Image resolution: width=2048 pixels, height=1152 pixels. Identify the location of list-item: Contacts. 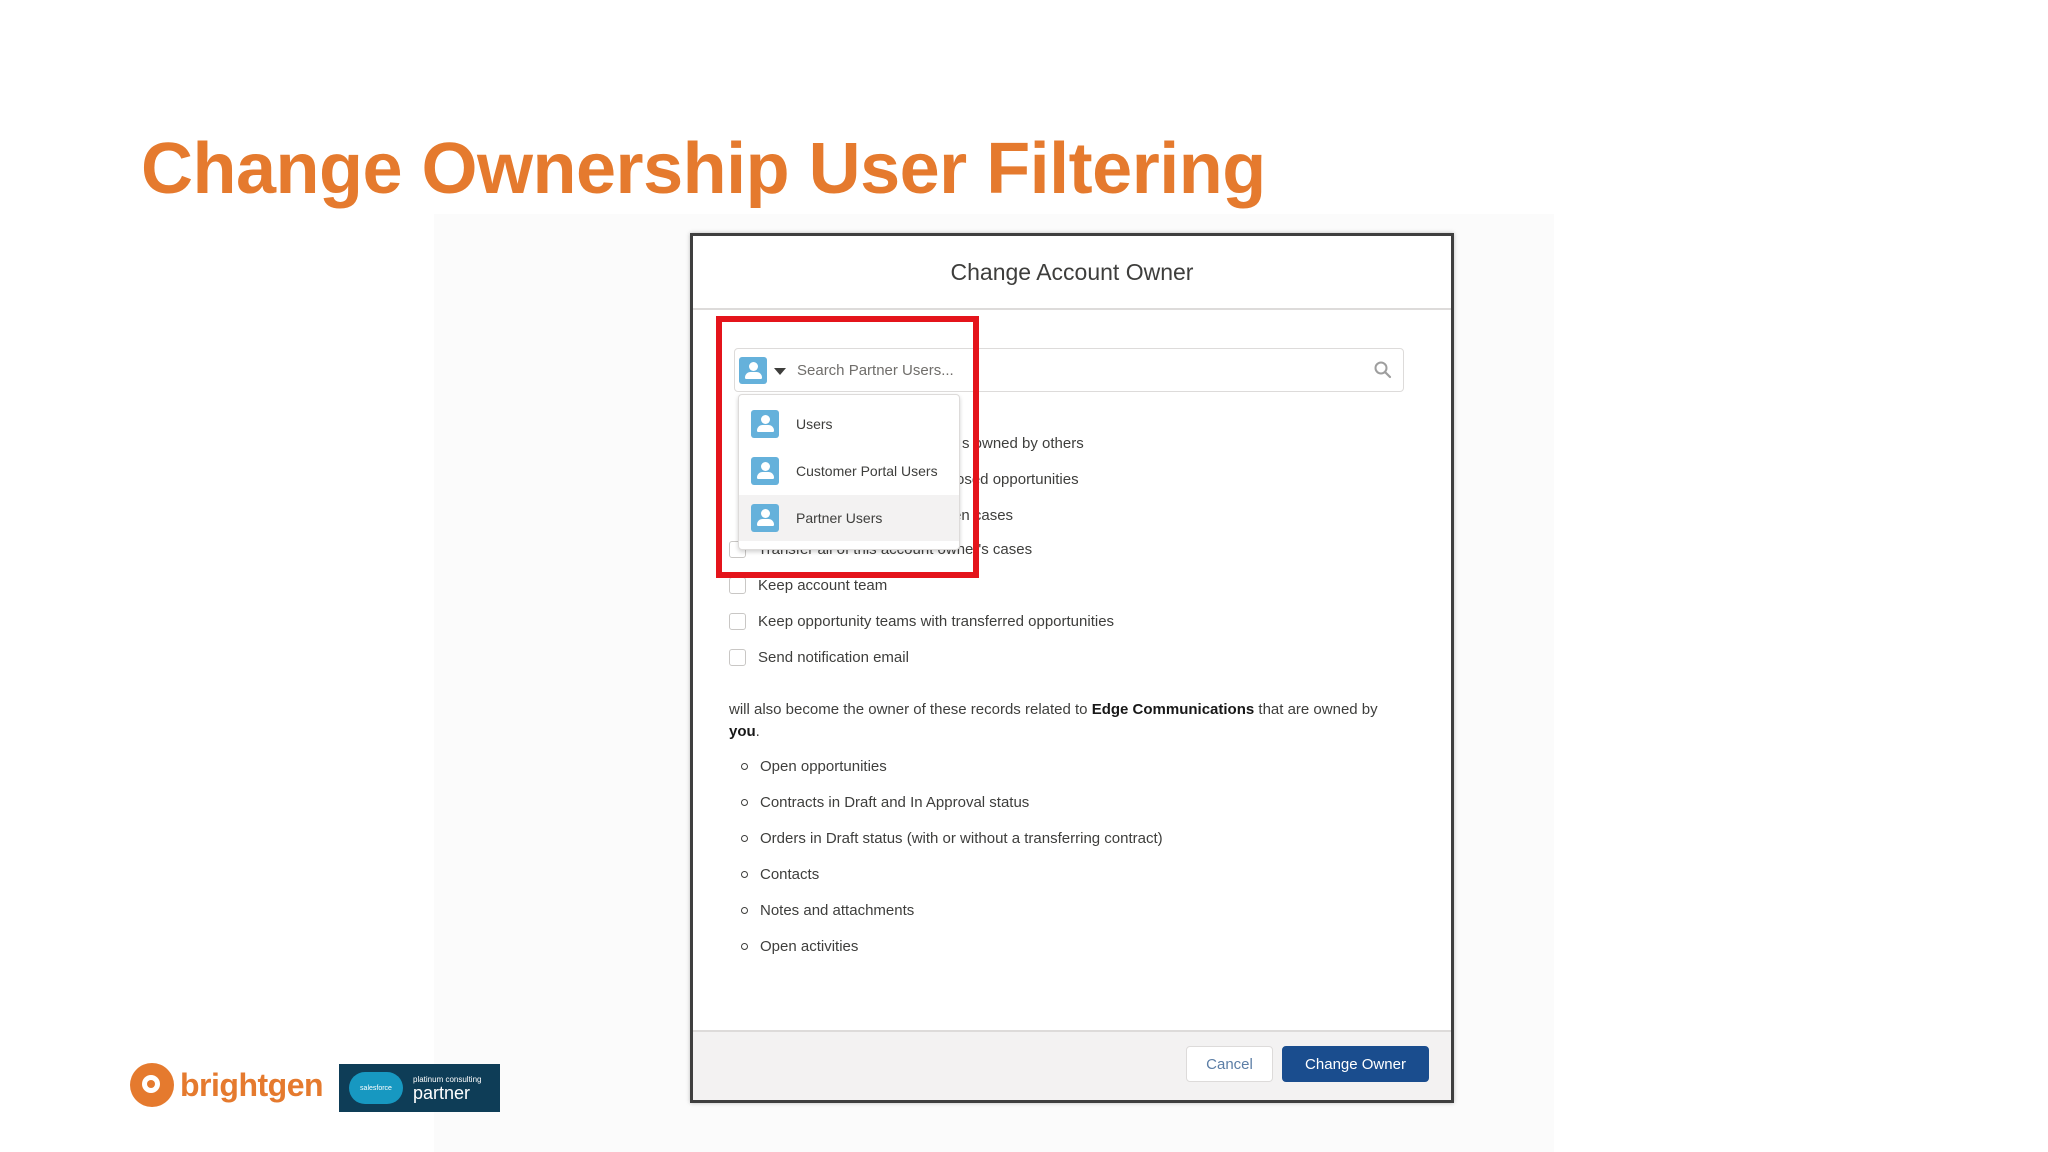
(774, 874).